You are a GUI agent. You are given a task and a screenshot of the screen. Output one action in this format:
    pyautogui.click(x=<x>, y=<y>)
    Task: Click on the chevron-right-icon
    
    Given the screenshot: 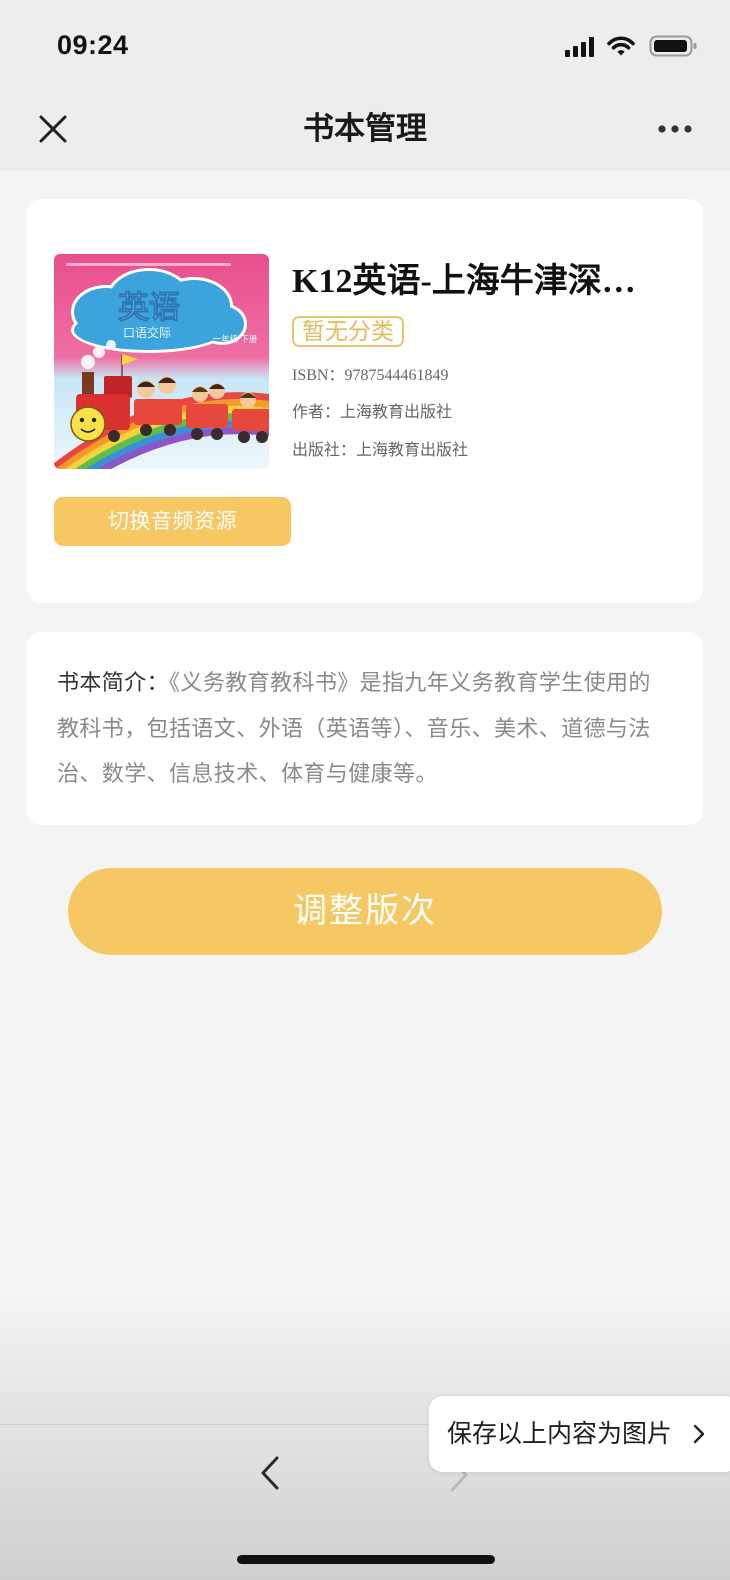 What is the action you would take?
    pyautogui.click(x=699, y=1434)
    